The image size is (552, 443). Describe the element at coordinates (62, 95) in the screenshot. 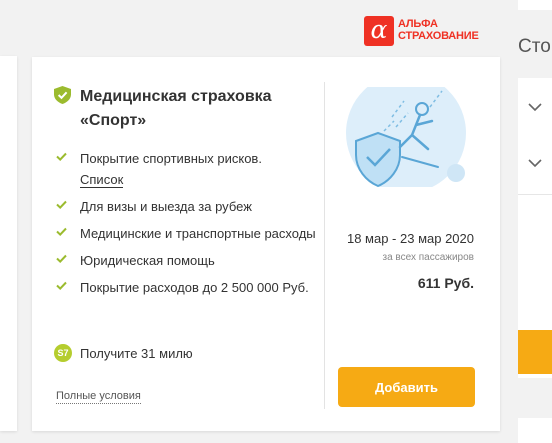

I see `shield-check-icon` at that location.